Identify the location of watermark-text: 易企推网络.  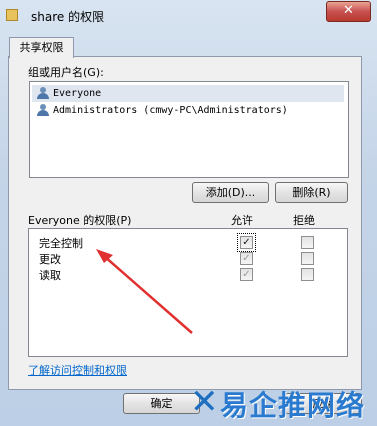
(293, 405).